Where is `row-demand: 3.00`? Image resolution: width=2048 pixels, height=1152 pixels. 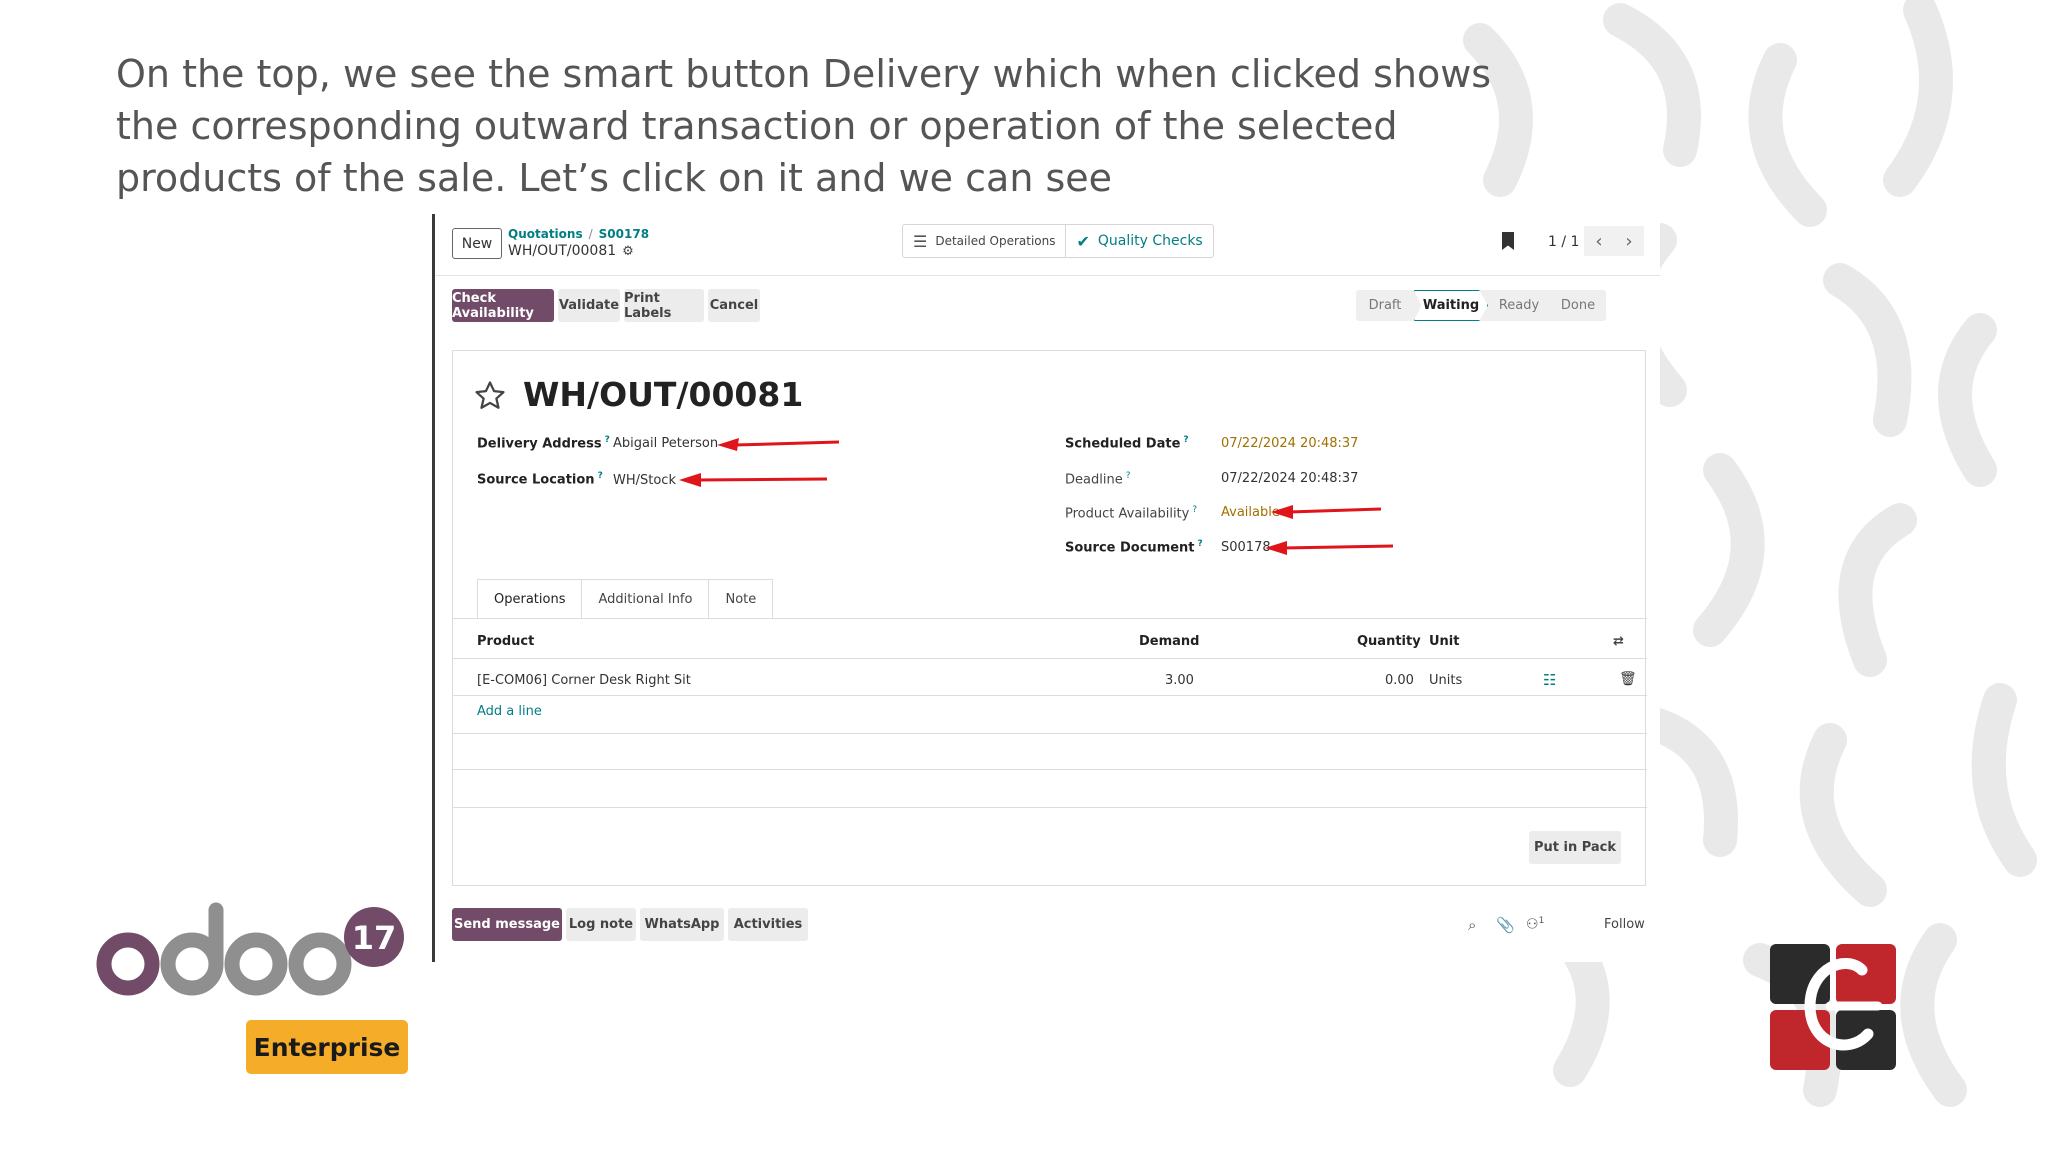
row-demand: 3.00 is located at coordinates (1179, 680).